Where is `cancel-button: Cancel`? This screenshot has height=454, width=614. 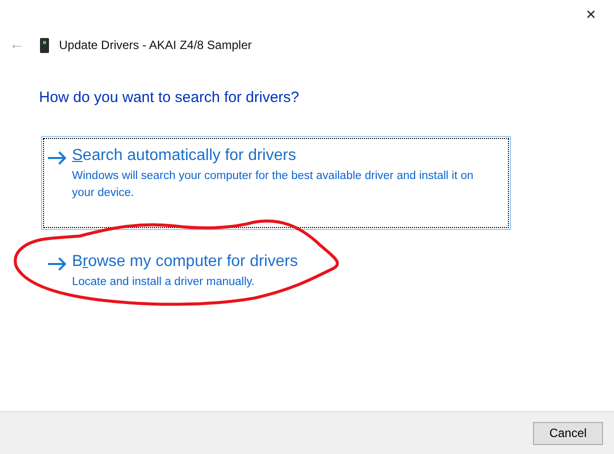
cancel-button: Cancel is located at coordinates (568, 433).